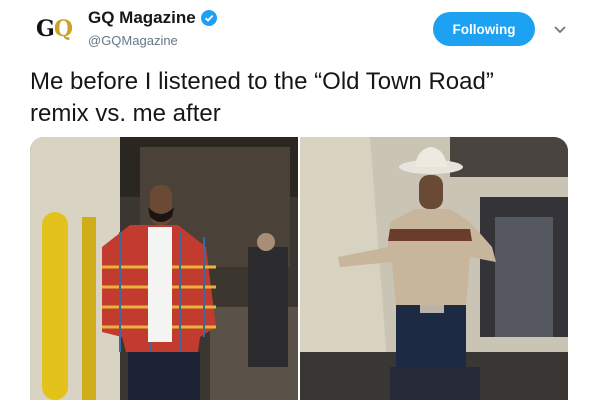  I want to click on following-button: Following, so click(484, 29).